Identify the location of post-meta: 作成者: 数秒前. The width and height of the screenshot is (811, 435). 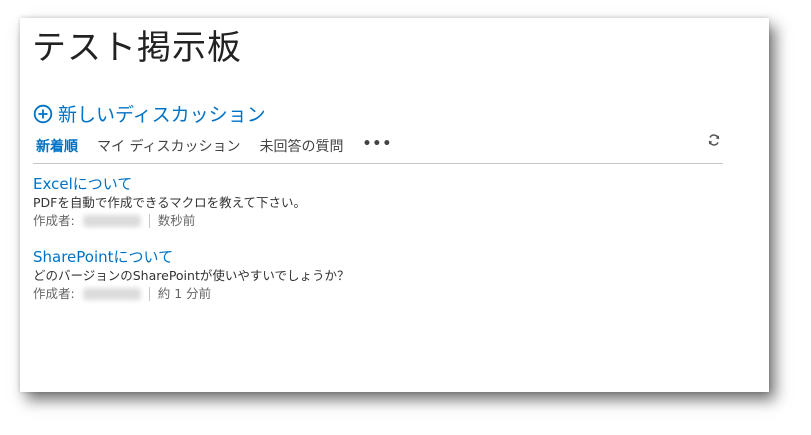
(373, 221).